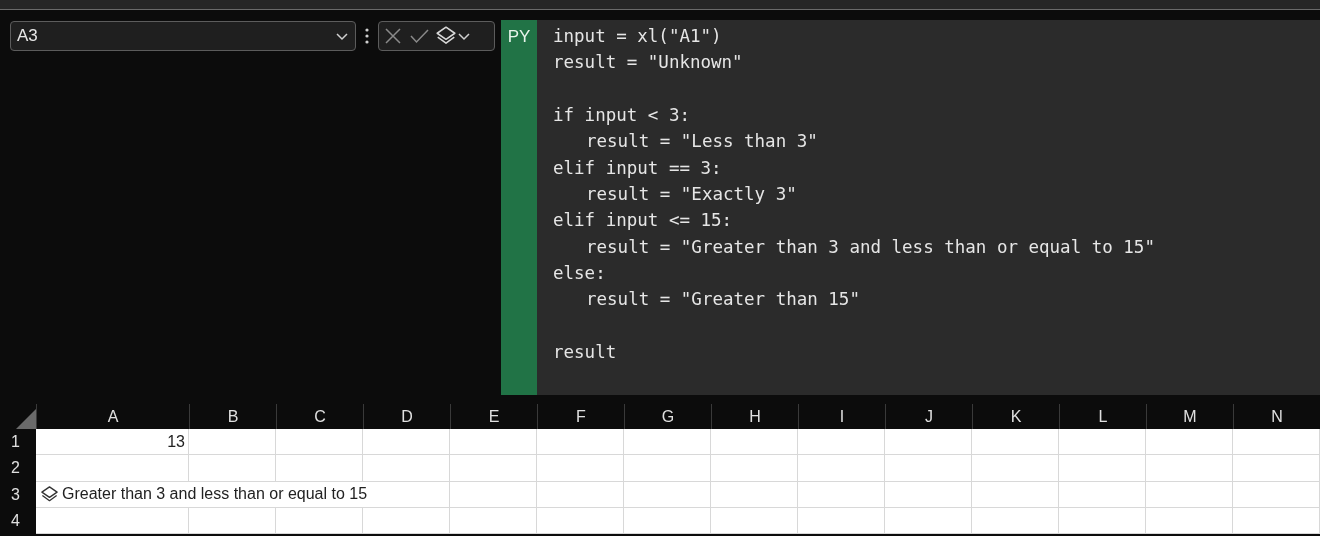 Image resolution: width=1320 pixels, height=536 pixels. What do you see at coordinates (585, 351) in the screenshot?
I see `code-line: result` at bounding box center [585, 351].